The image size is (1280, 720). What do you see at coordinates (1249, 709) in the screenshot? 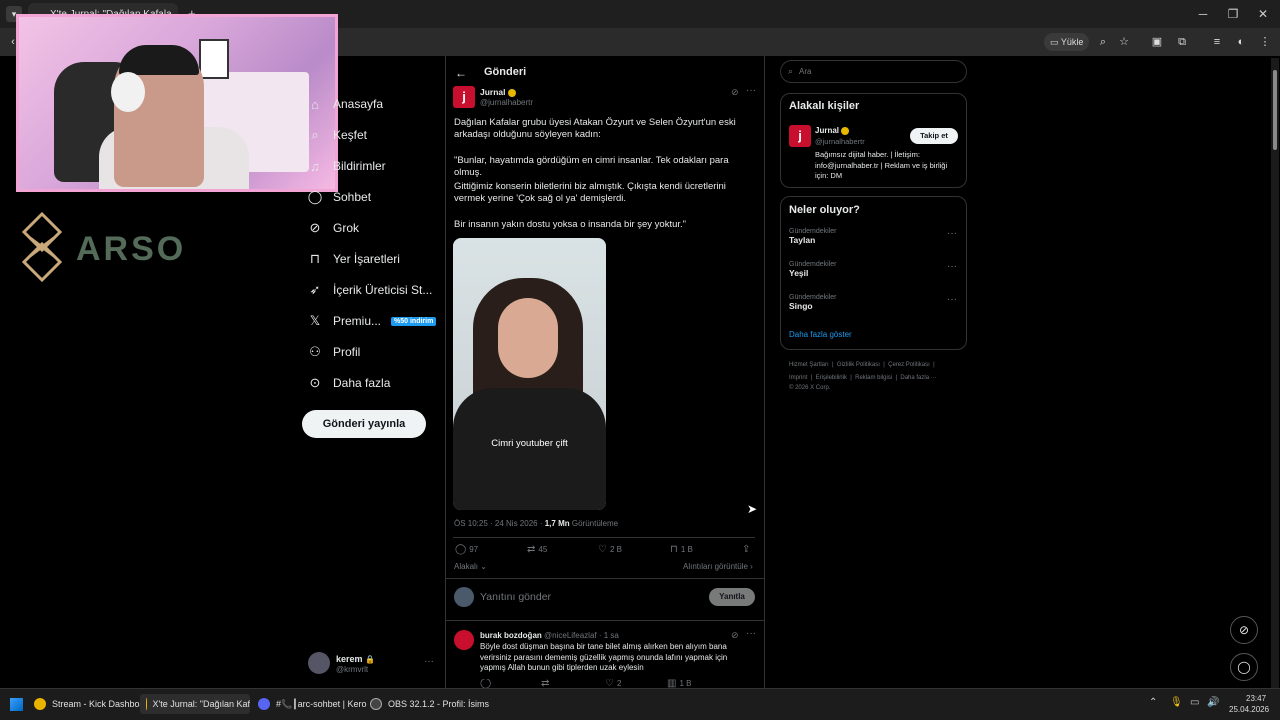
I see `clock-date: 25.04.2026` at bounding box center [1249, 709].